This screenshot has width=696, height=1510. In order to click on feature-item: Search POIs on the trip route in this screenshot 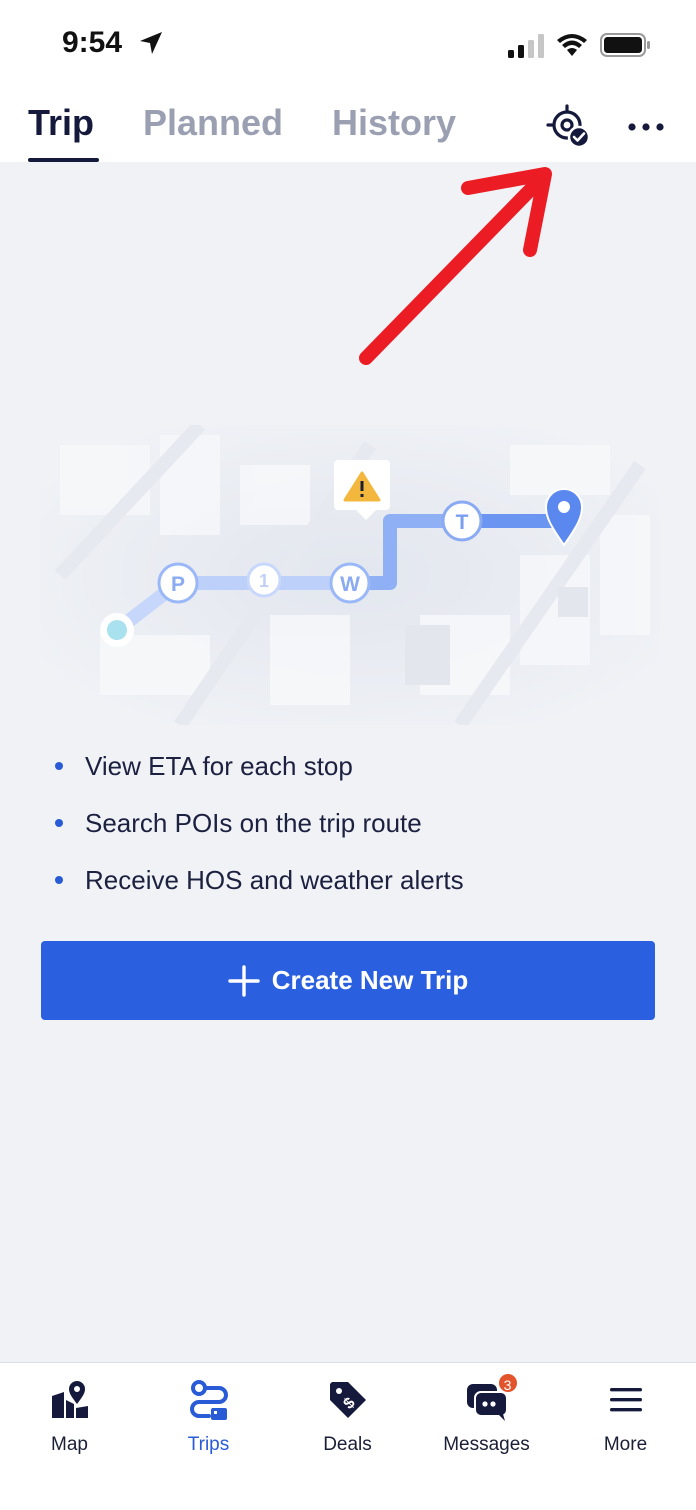, I will do `click(258, 833)`.